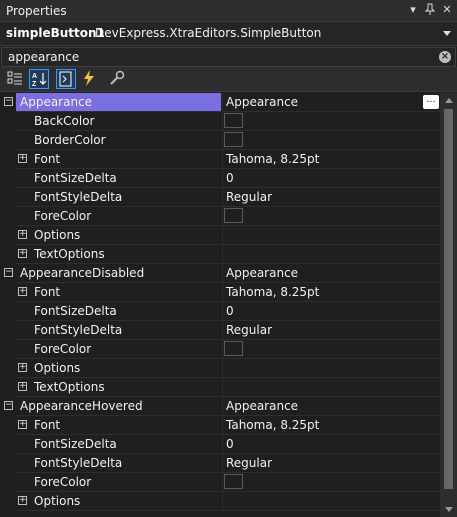 The height and width of the screenshot is (517, 457). What do you see at coordinates (413, 10) in the screenshot?
I see `window-dropdown-icon: ▾` at bounding box center [413, 10].